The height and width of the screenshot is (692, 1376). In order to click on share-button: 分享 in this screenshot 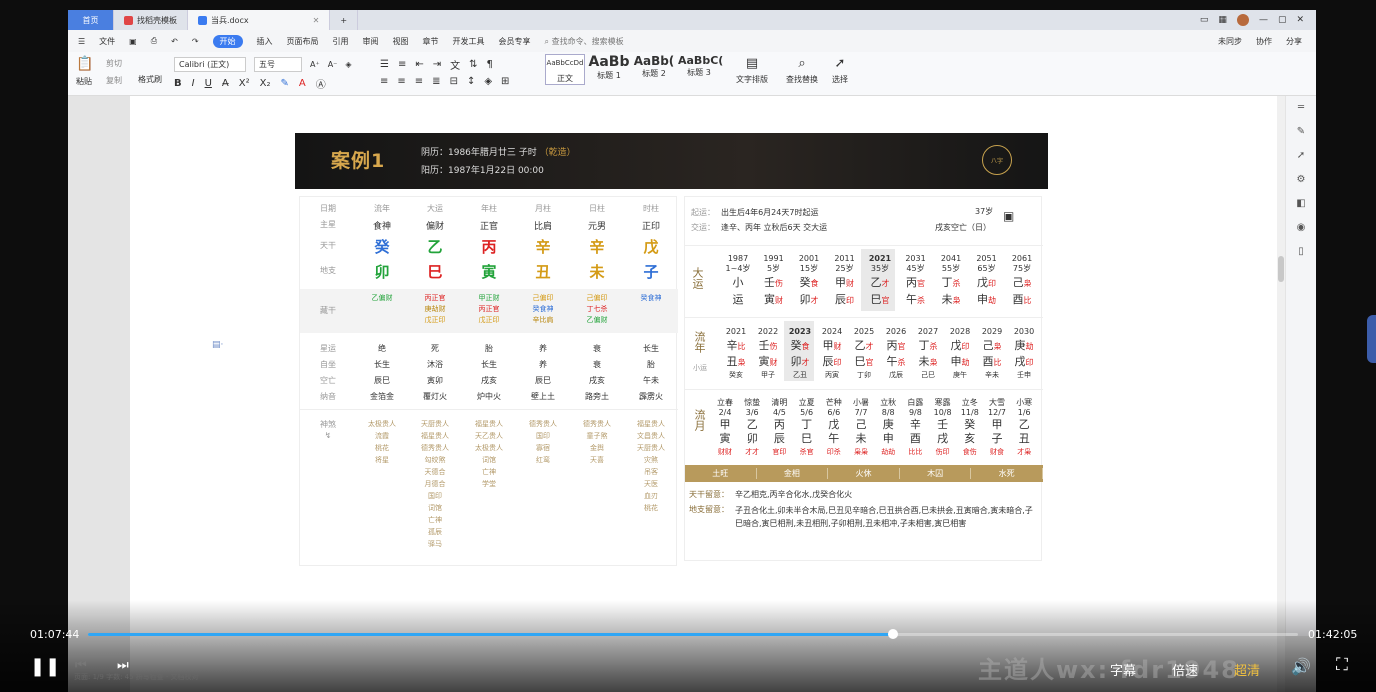, I will do `click(1301, 41)`.